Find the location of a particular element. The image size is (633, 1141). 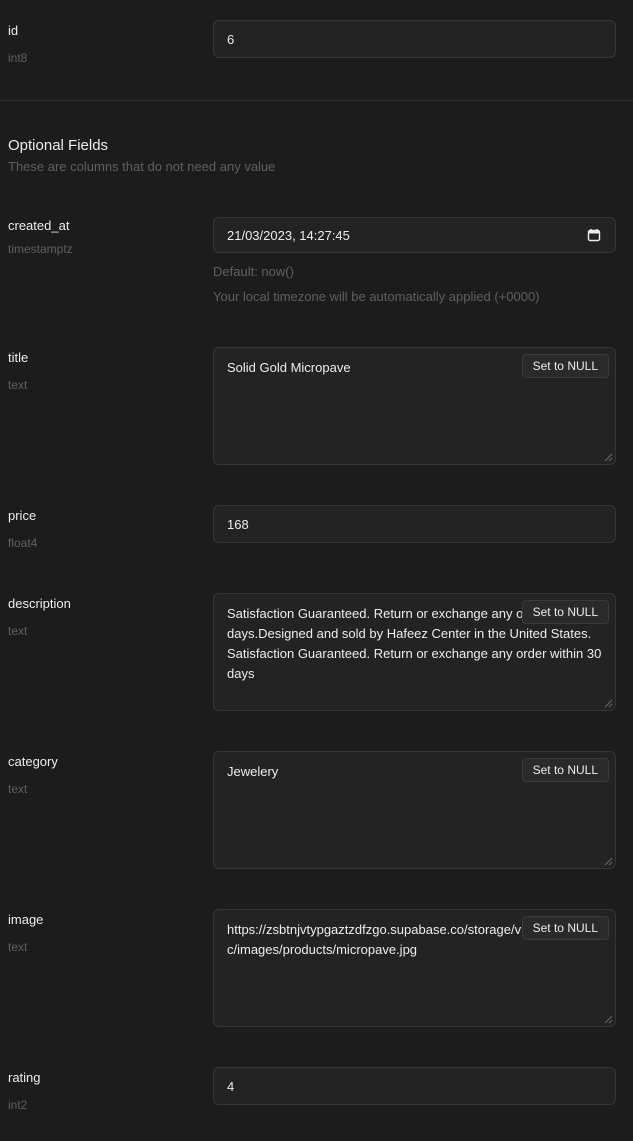

optional-fields-title: Optional Fields is located at coordinates (58, 145).